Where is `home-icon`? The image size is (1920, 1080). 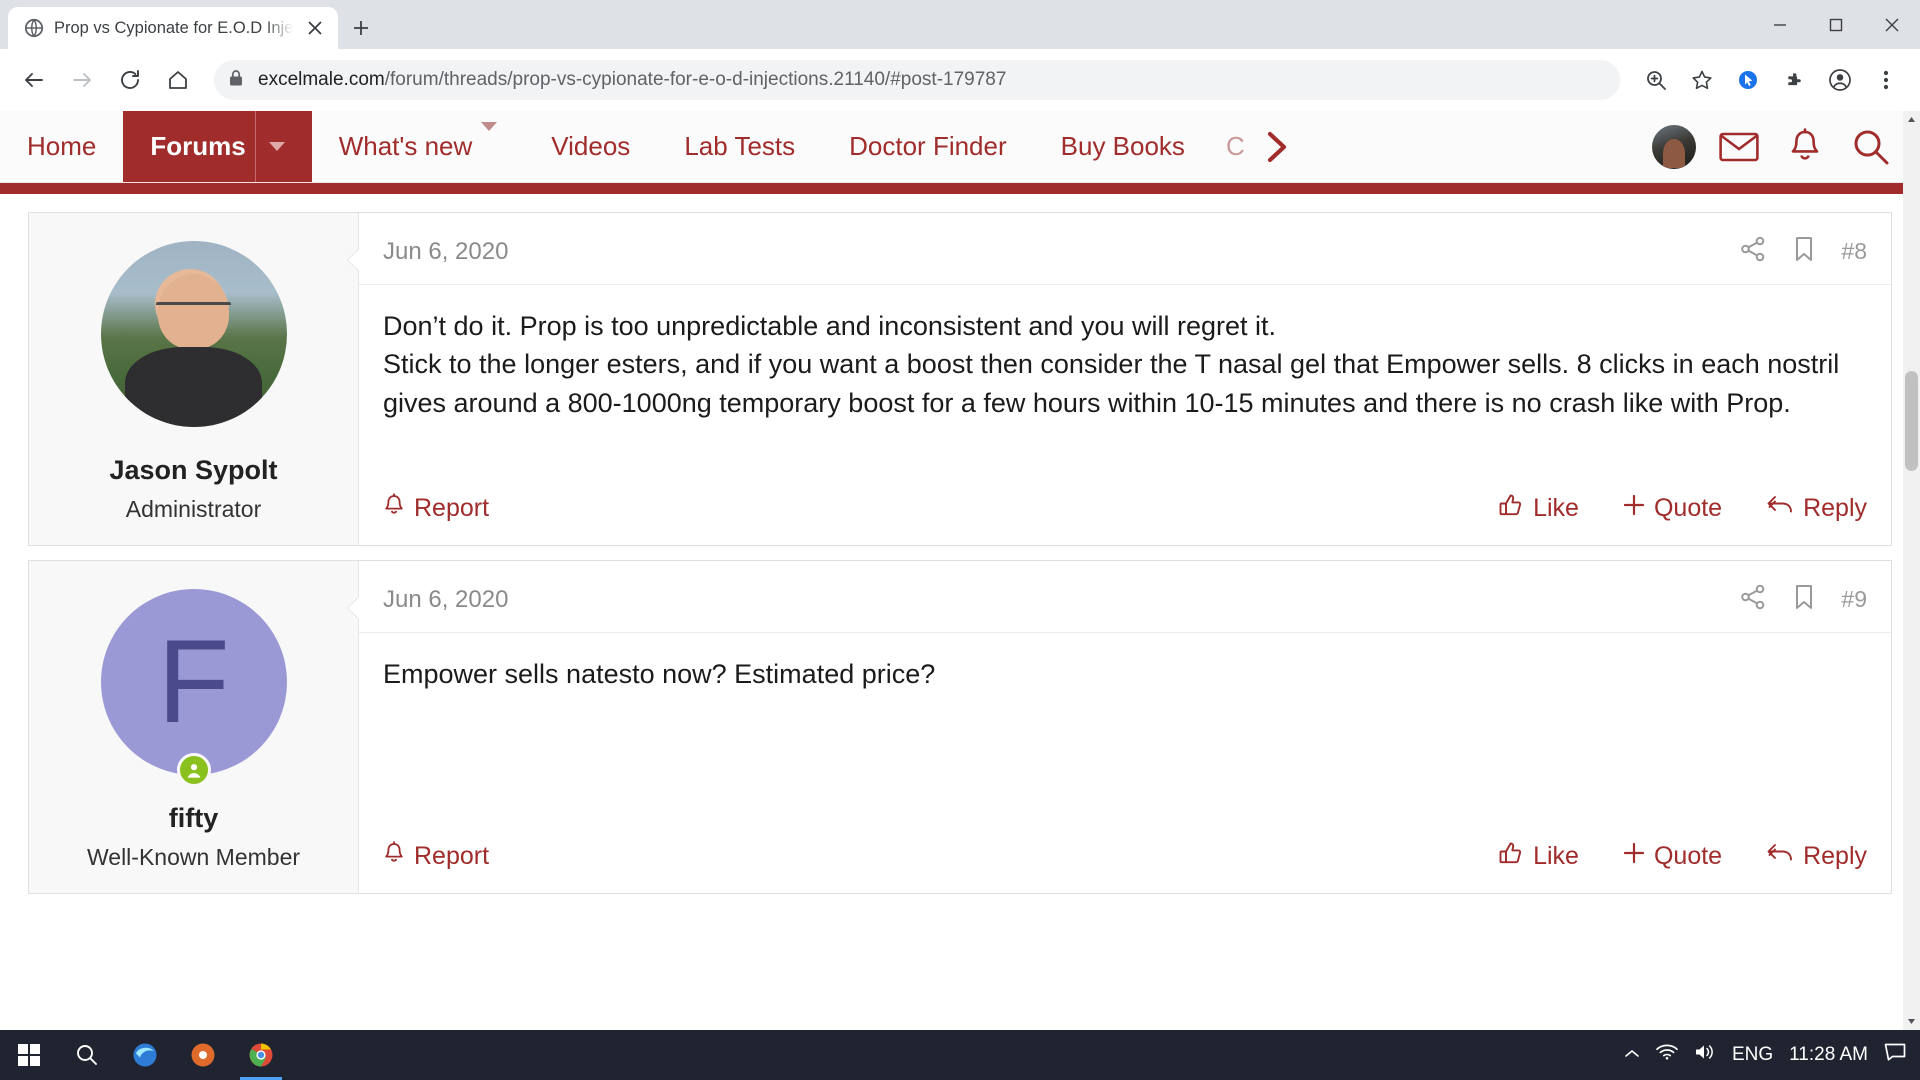
home-icon is located at coordinates (178, 80).